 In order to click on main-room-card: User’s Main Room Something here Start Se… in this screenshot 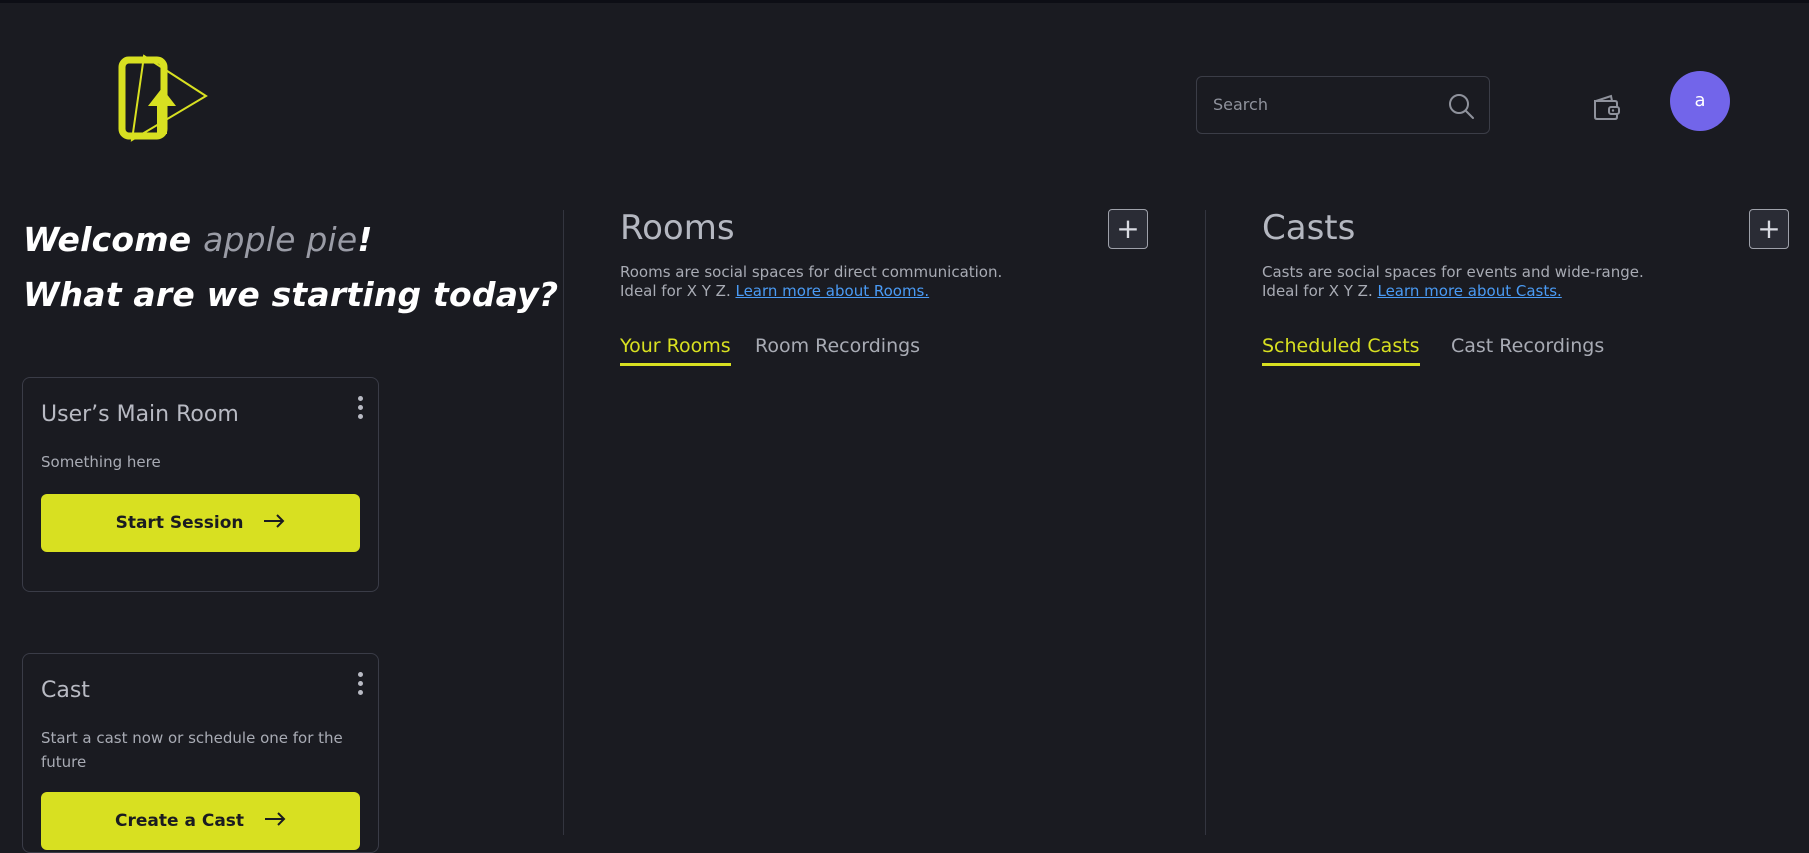, I will do `click(200, 484)`.